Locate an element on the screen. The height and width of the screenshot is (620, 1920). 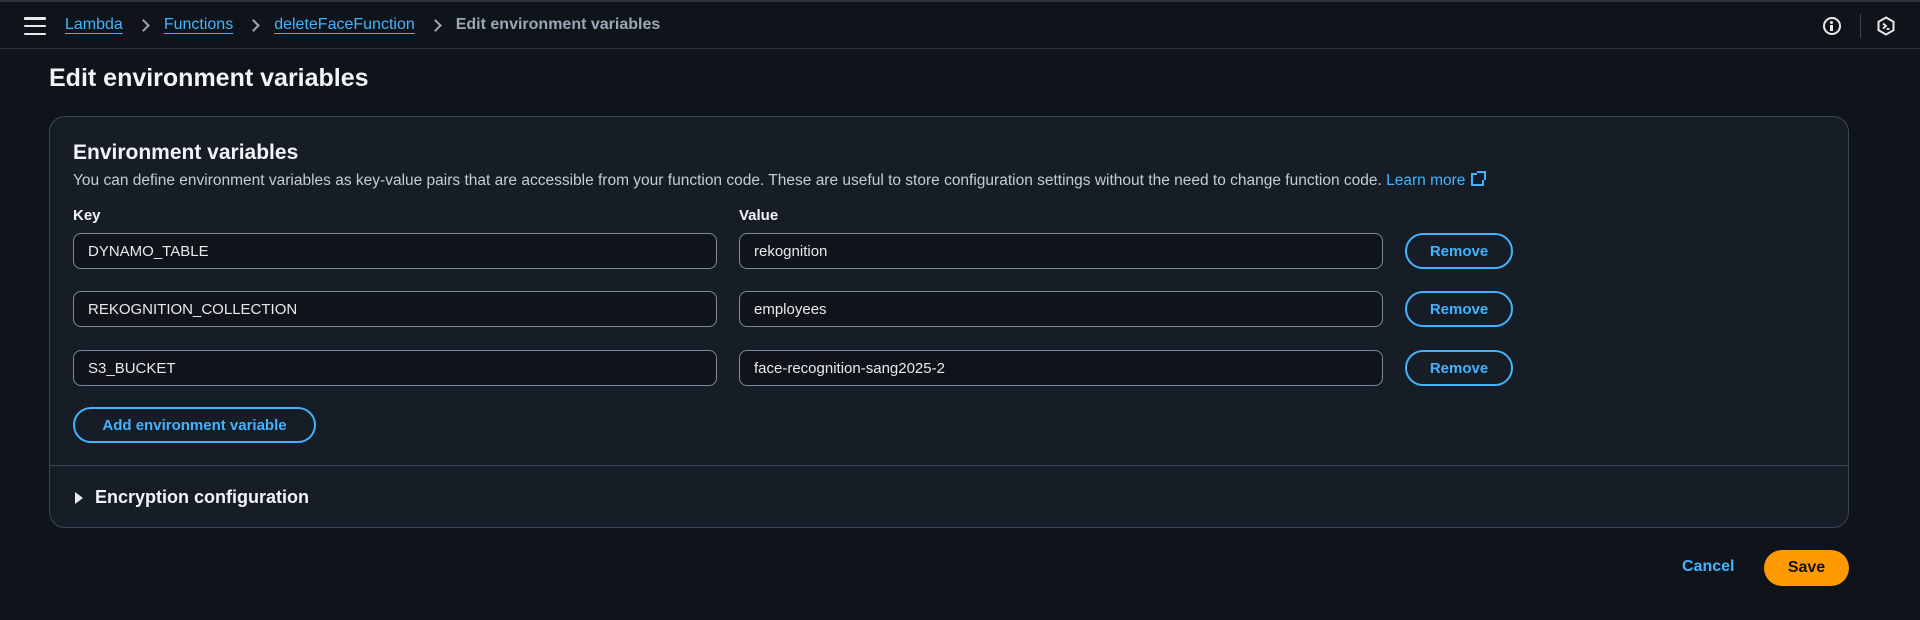
info-icon is located at coordinates (1832, 26).